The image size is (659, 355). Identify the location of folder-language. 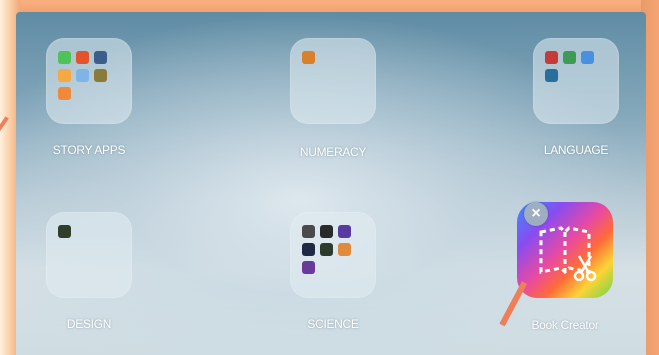
(576, 81).